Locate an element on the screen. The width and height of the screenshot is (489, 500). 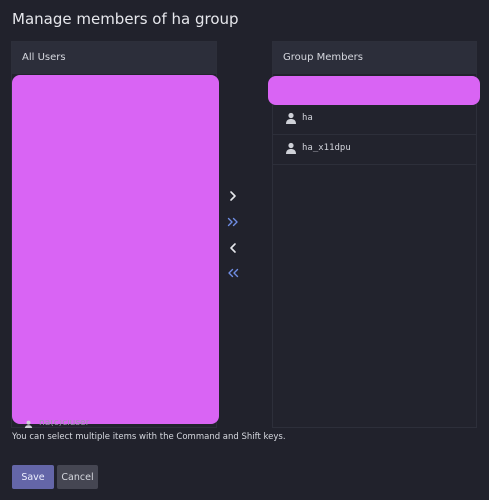
all-users-partial-item: ha(c)ciuser is located at coordinates (69, 424).